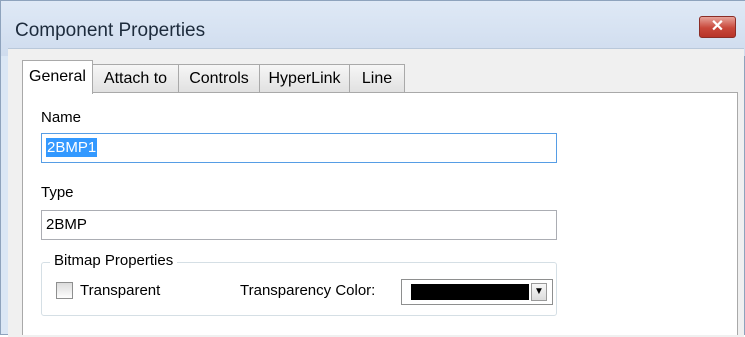  I want to click on close-icon: ✕, so click(717, 26).